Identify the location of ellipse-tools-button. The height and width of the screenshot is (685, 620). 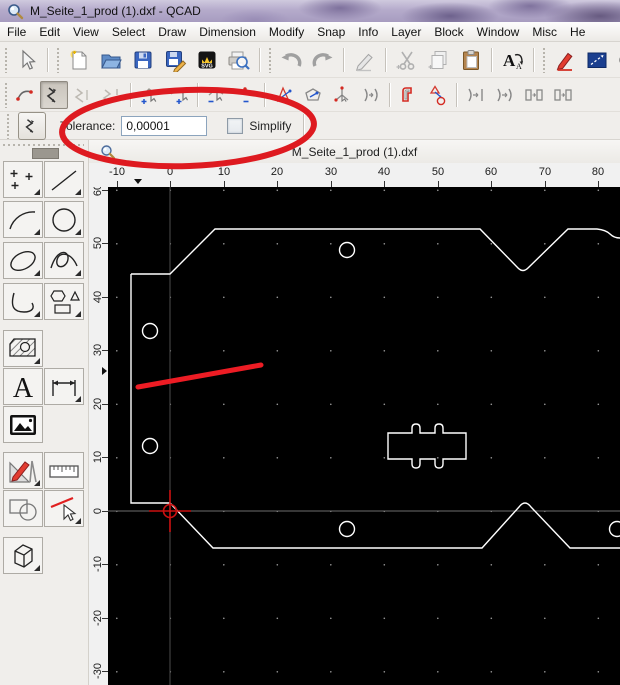
(23, 260).